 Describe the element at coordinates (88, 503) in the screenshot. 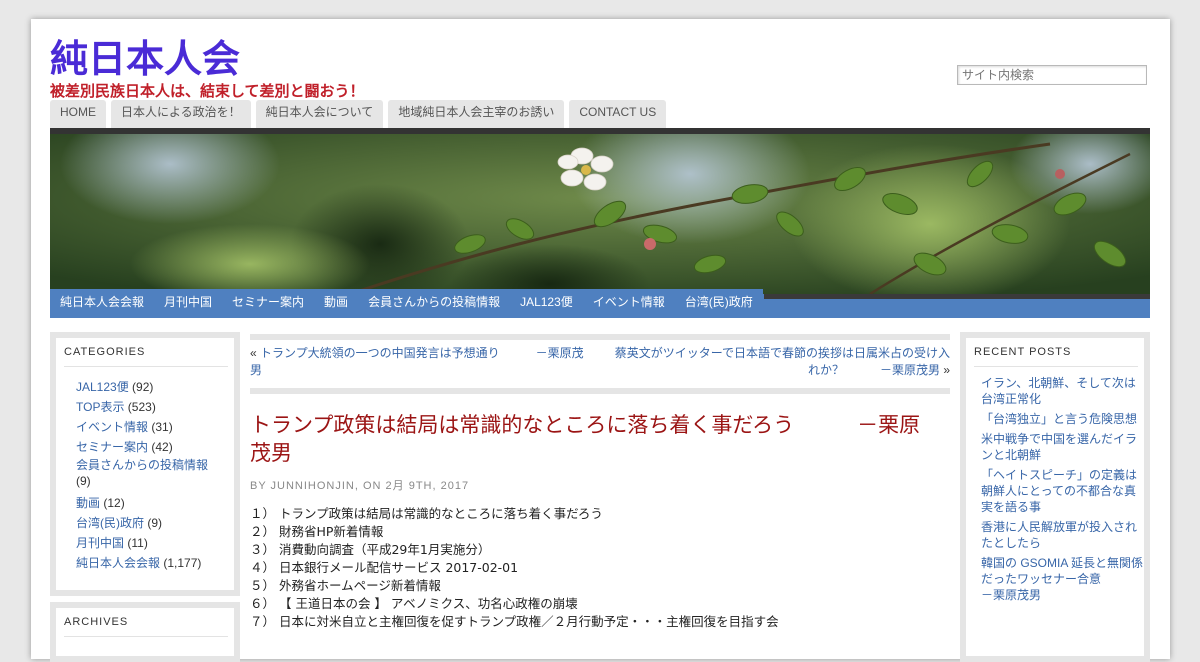

I see `category-link: 動画` at that location.